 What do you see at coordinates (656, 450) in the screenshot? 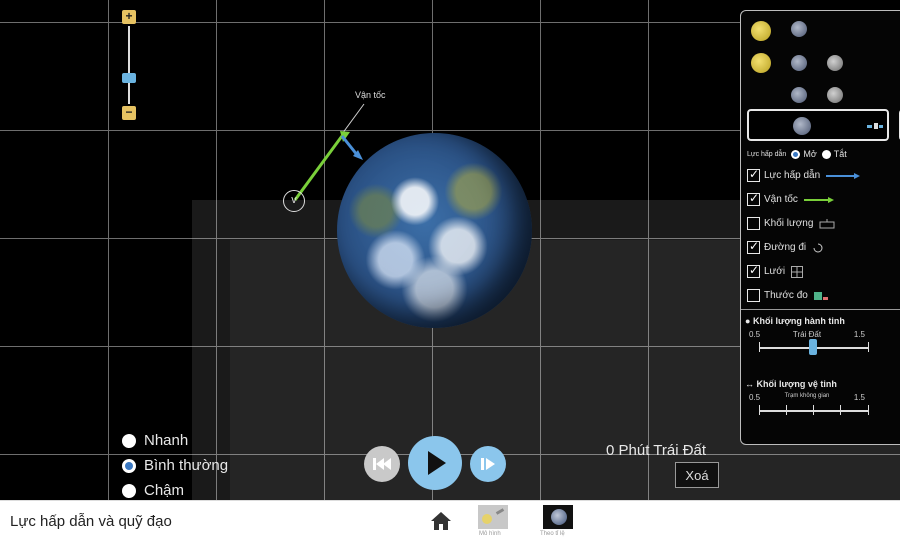
I see `elapsed-time-readout: 0 Phút Trái Đất` at bounding box center [656, 450].